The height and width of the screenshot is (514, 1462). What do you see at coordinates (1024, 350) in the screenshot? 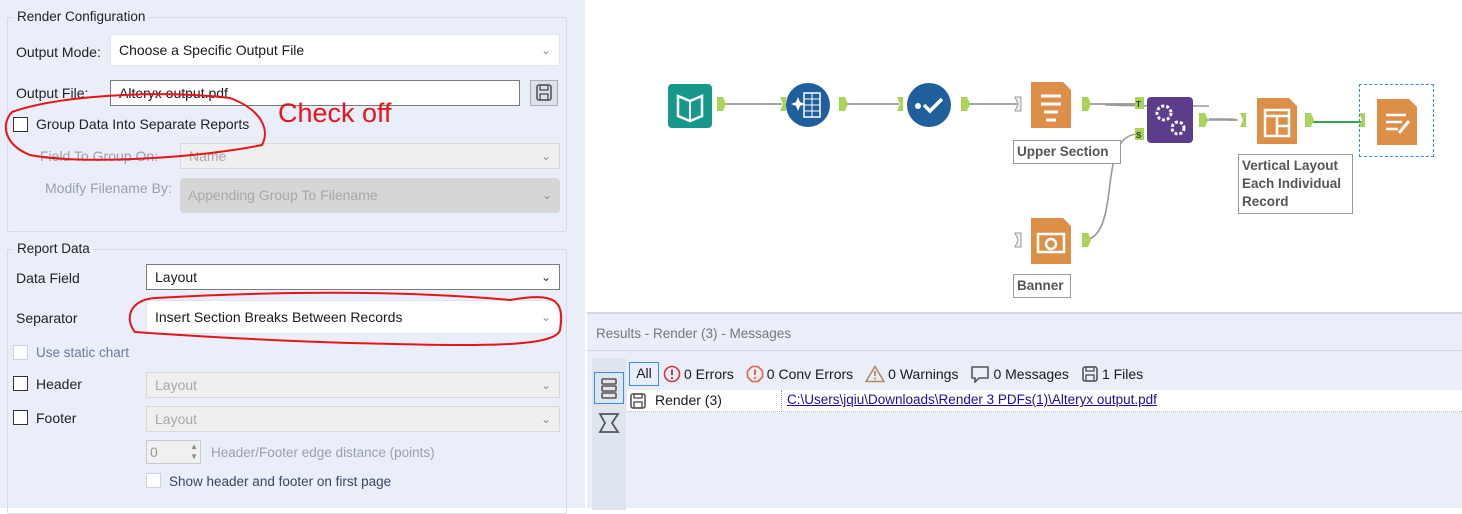
I see `divider` at bounding box center [1024, 350].